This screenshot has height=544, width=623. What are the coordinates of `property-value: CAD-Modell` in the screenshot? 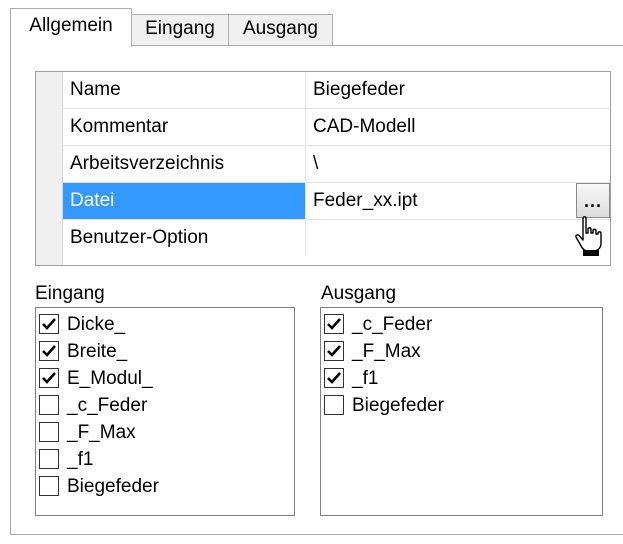 It's located at (458, 127).